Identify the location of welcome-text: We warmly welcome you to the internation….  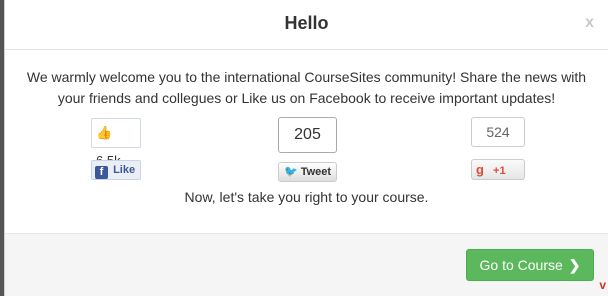
(306, 88).